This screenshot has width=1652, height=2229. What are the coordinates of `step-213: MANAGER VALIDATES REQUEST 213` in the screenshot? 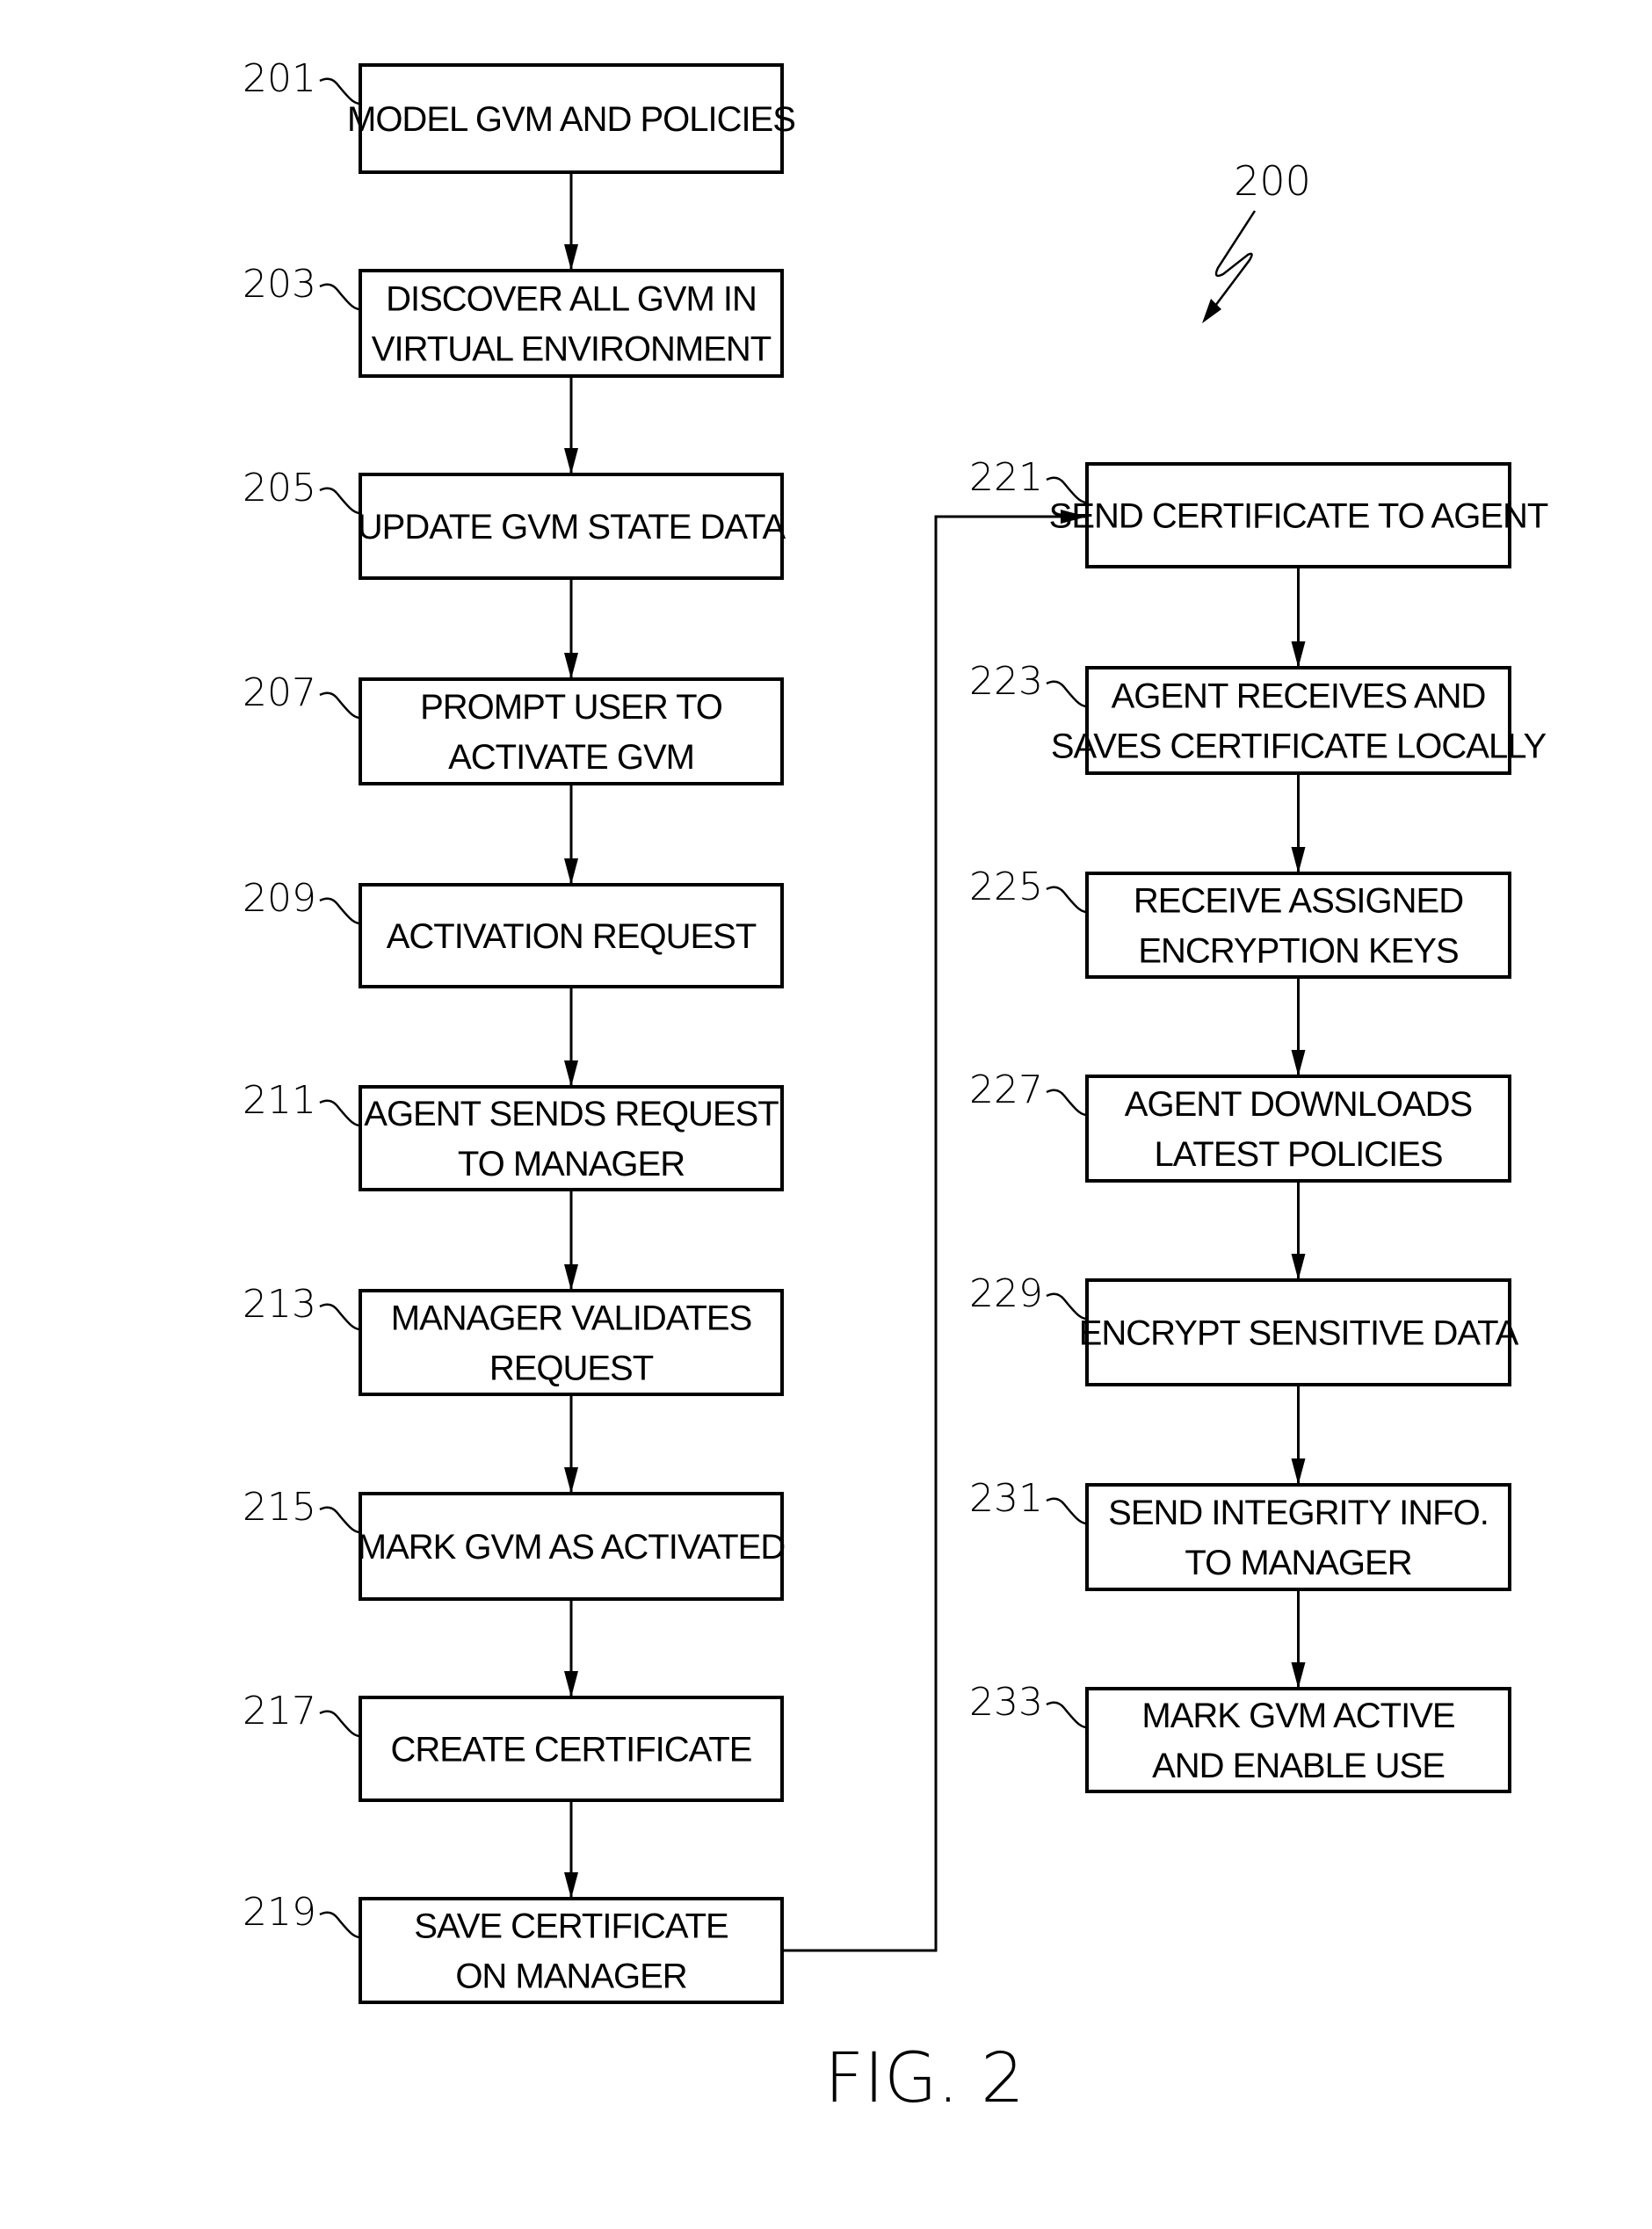 It's located at (514, 1339).